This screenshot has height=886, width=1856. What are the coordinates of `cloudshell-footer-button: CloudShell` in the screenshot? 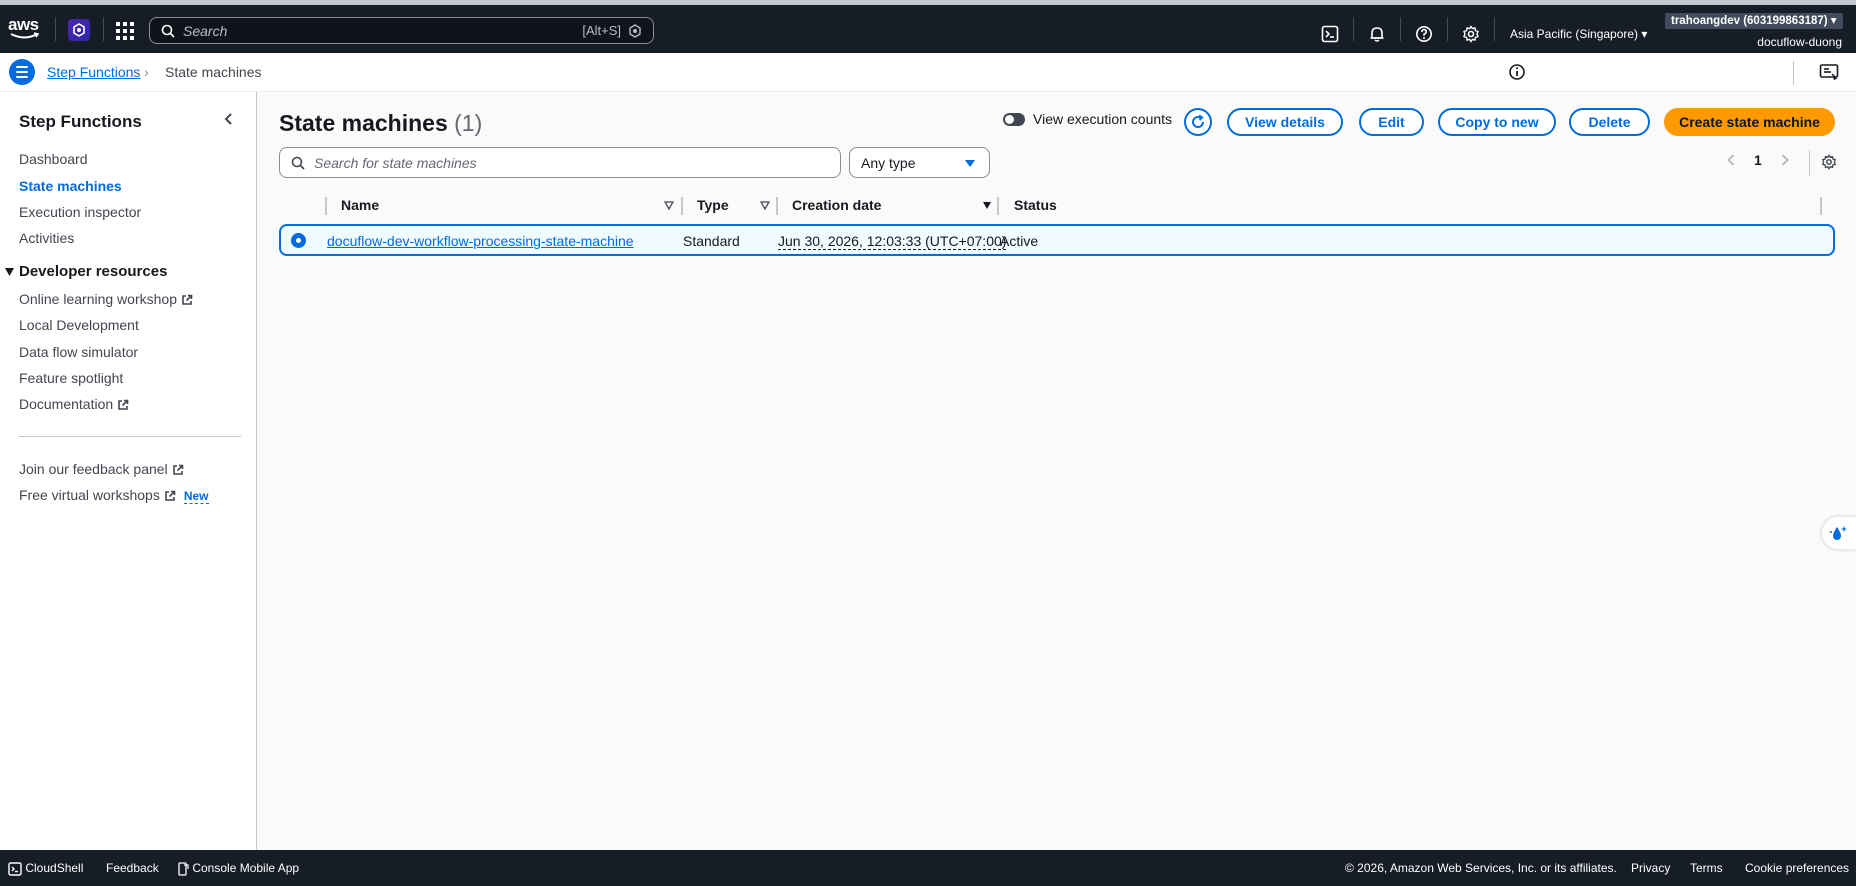 It's located at (45, 868).